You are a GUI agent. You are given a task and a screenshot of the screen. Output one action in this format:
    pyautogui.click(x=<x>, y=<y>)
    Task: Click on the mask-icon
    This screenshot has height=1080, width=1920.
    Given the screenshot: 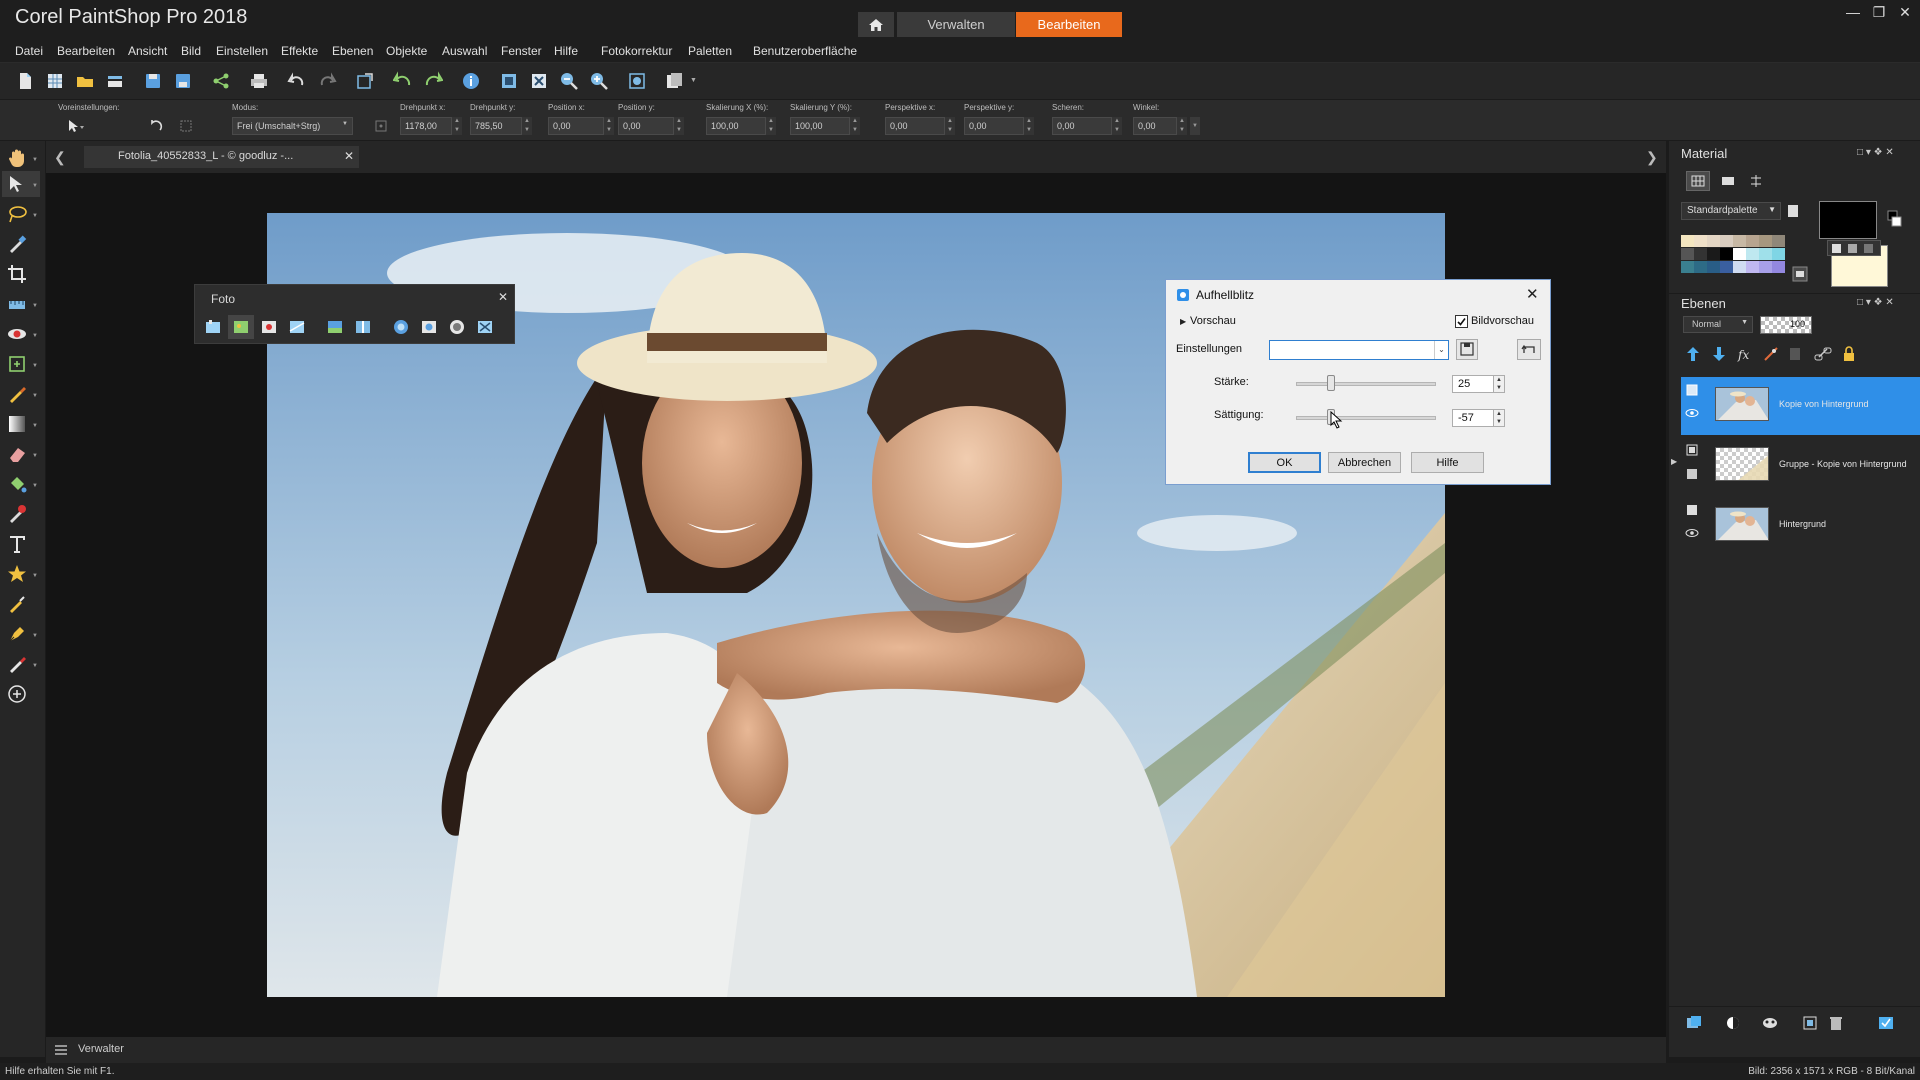 What is the action you would take?
    pyautogui.click(x=1770, y=1023)
    